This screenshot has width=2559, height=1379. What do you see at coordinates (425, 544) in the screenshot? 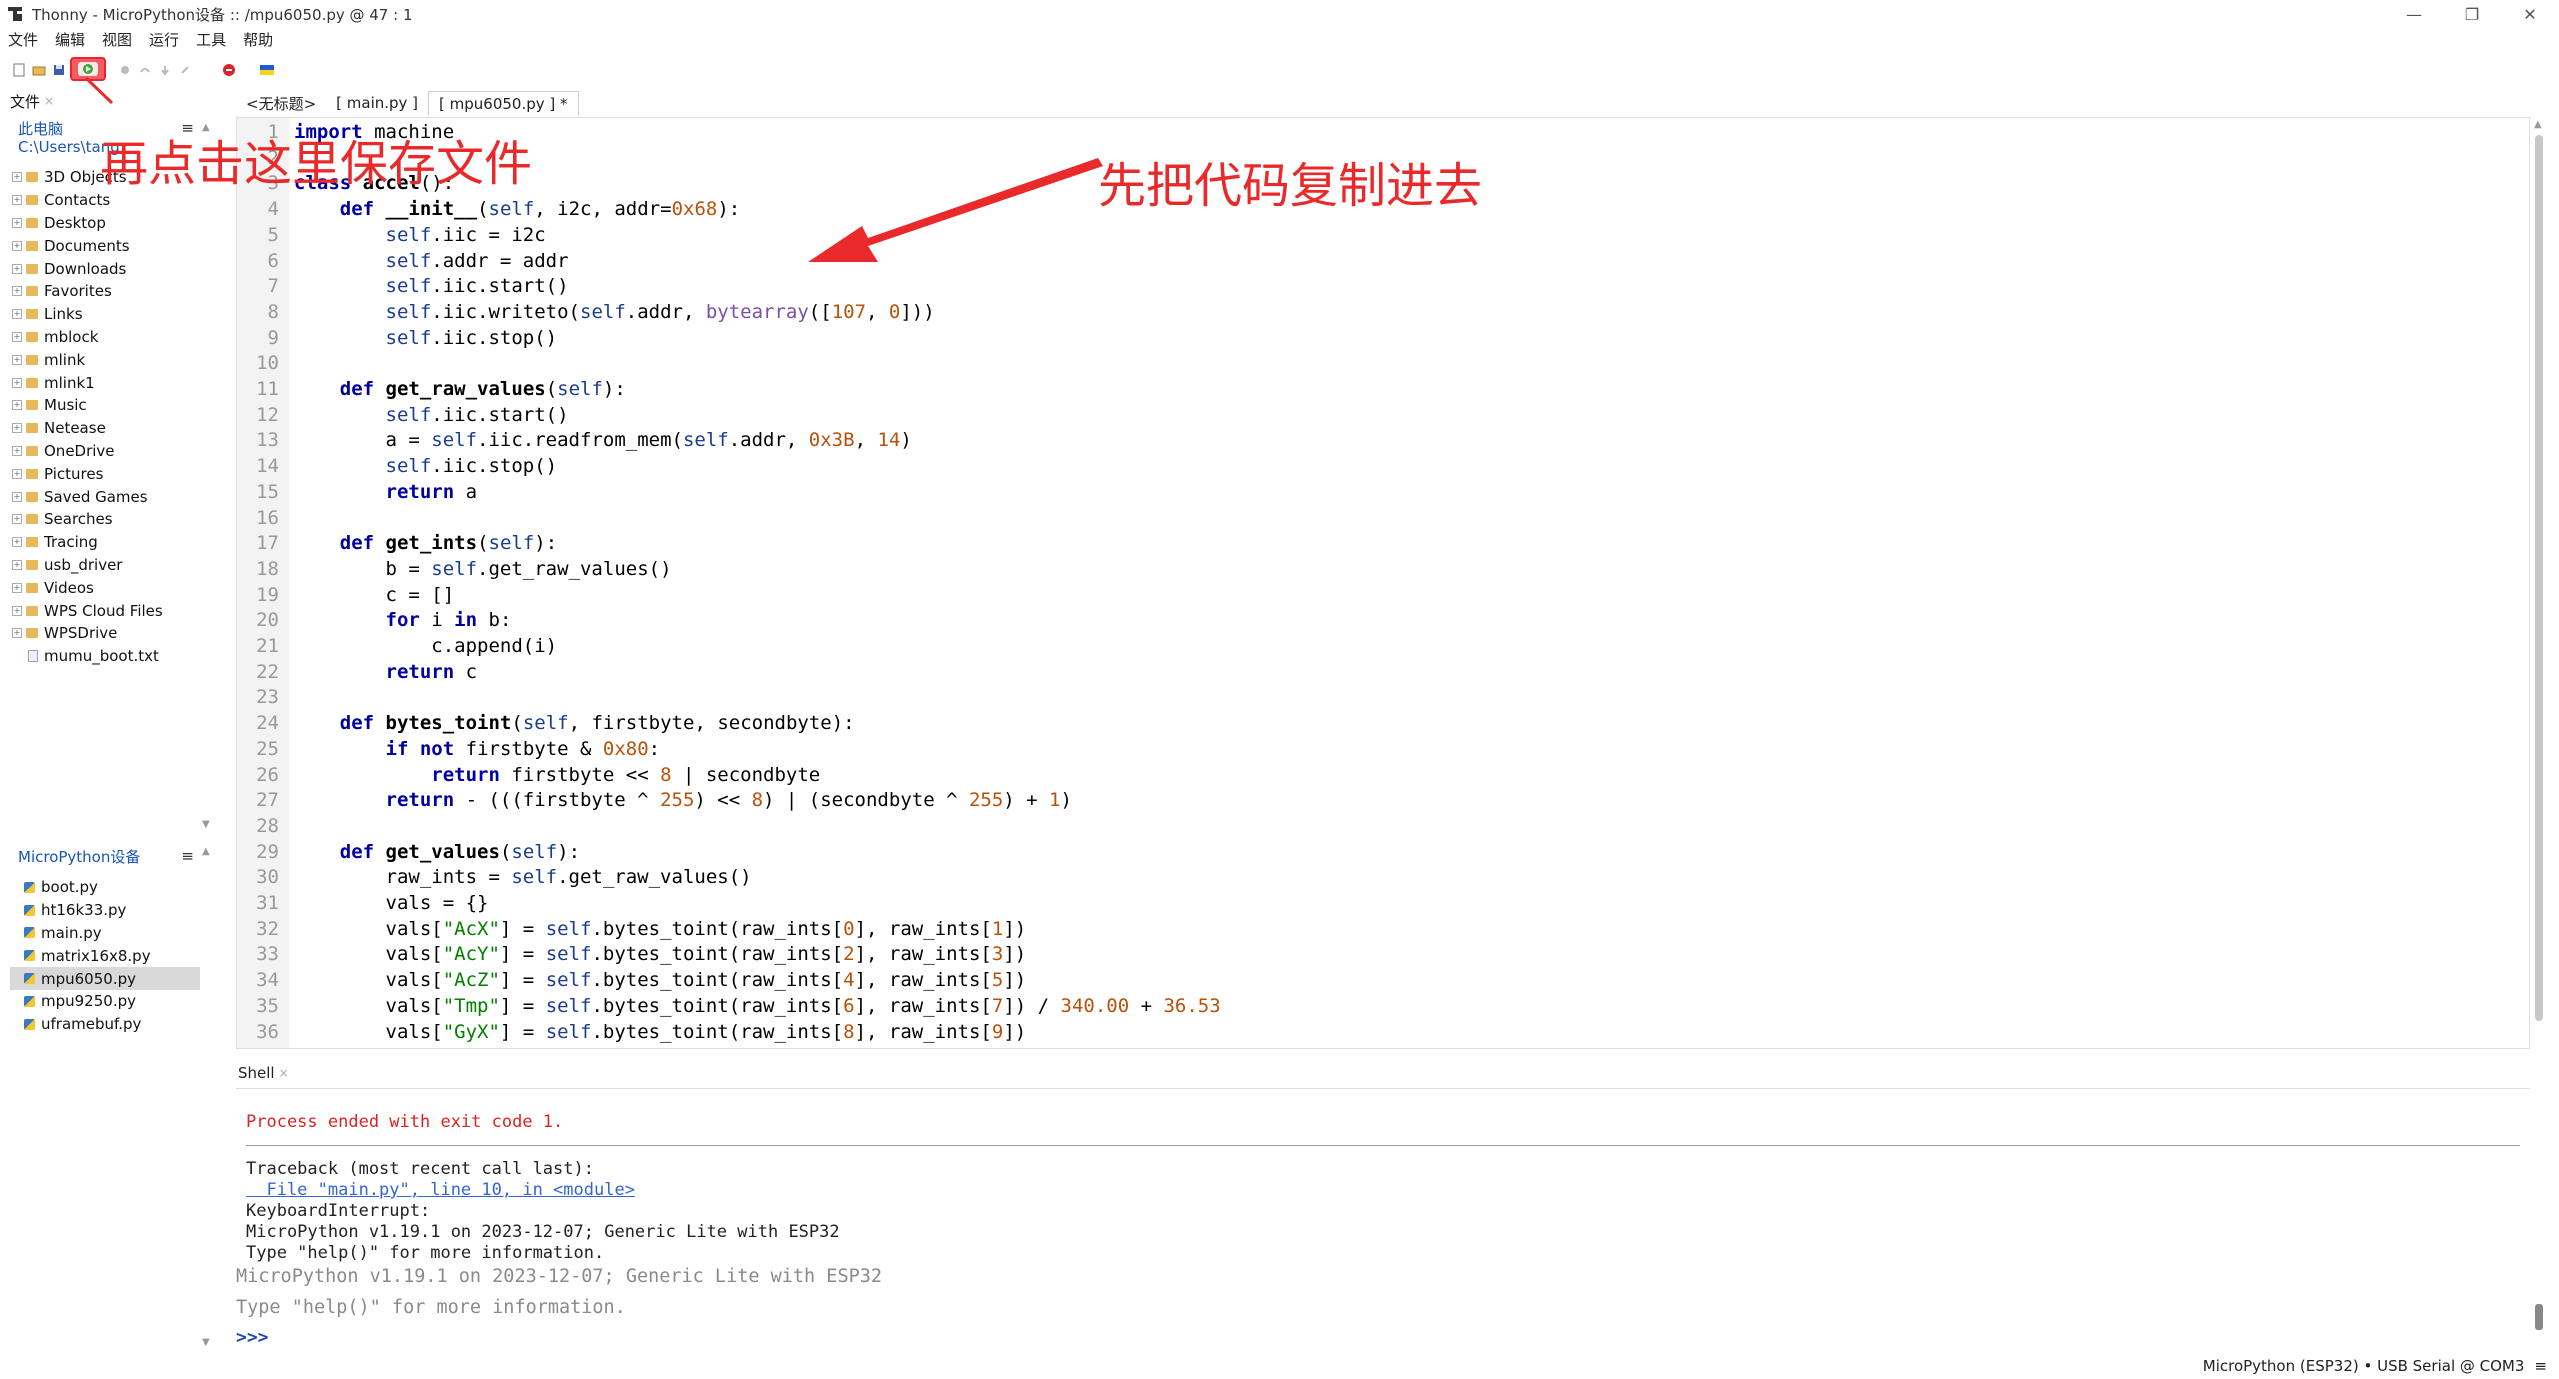
I see `code-line: def get_ints(self):` at bounding box center [425, 544].